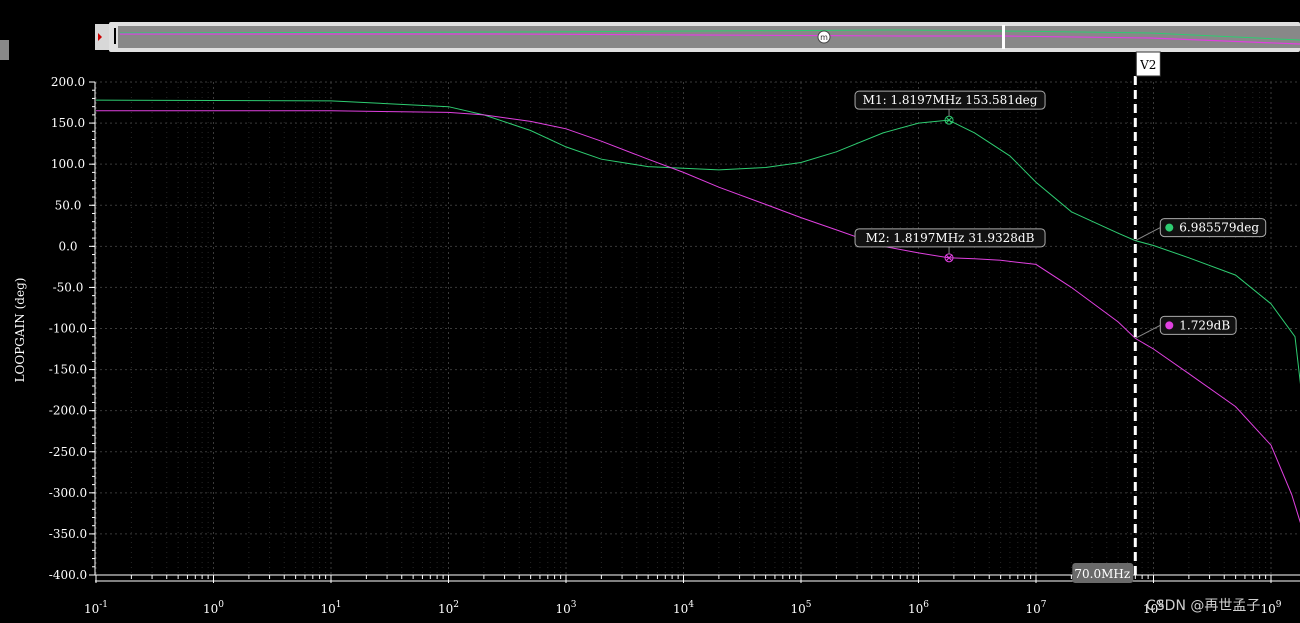 This screenshot has width=1300, height=623. What do you see at coordinates (1147, 65) in the screenshot?
I see `cursor-label: V2` at bounding box center [1147, 65].